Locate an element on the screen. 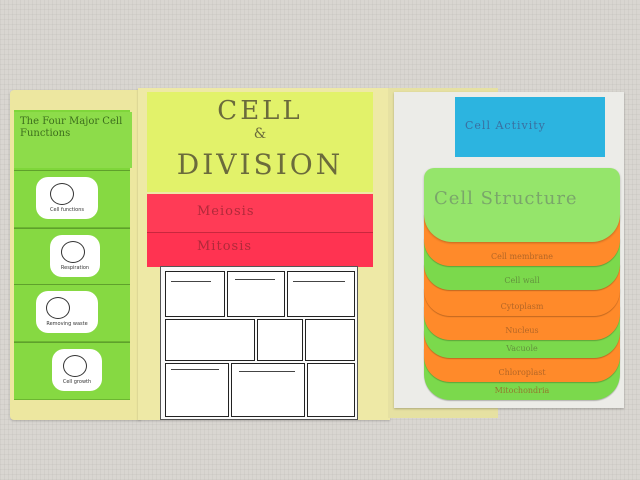 The image size is (640, 480). comic-sticker-1: Cell functions is located at coordinates (67, 198).